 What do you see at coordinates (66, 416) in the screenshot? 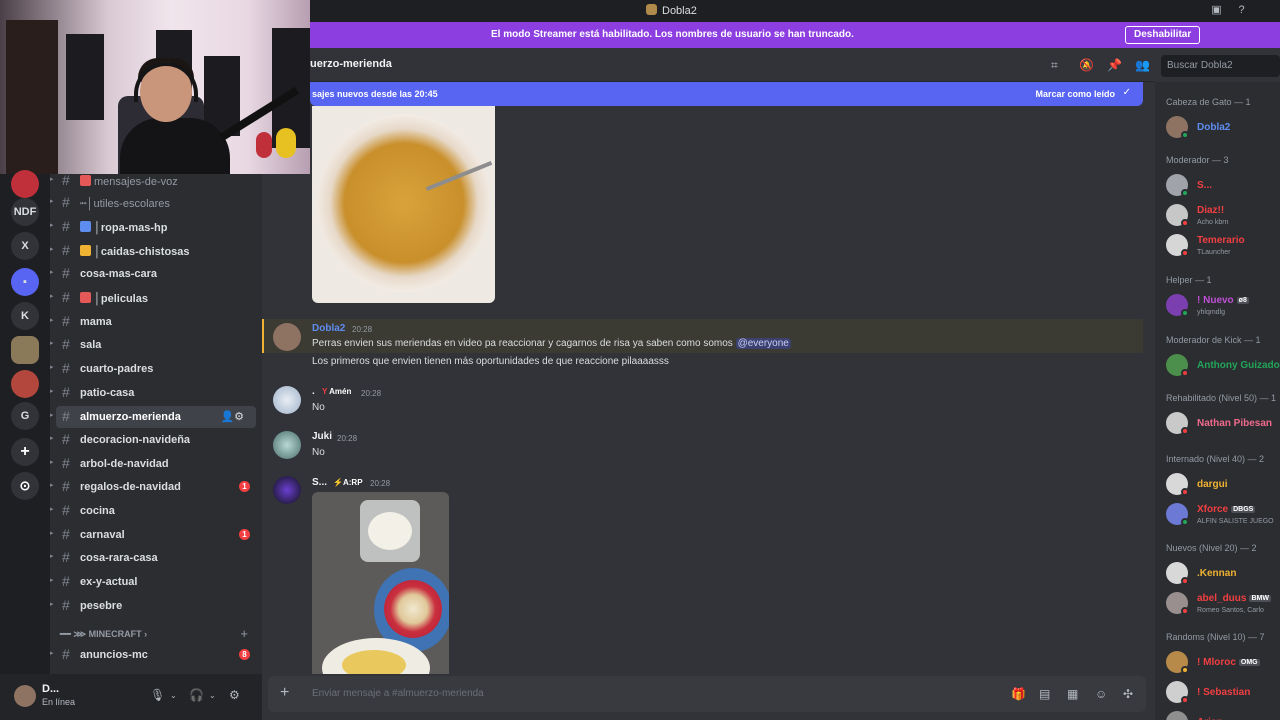
I see `hash-icon: #` at bounding box center [66, 416].